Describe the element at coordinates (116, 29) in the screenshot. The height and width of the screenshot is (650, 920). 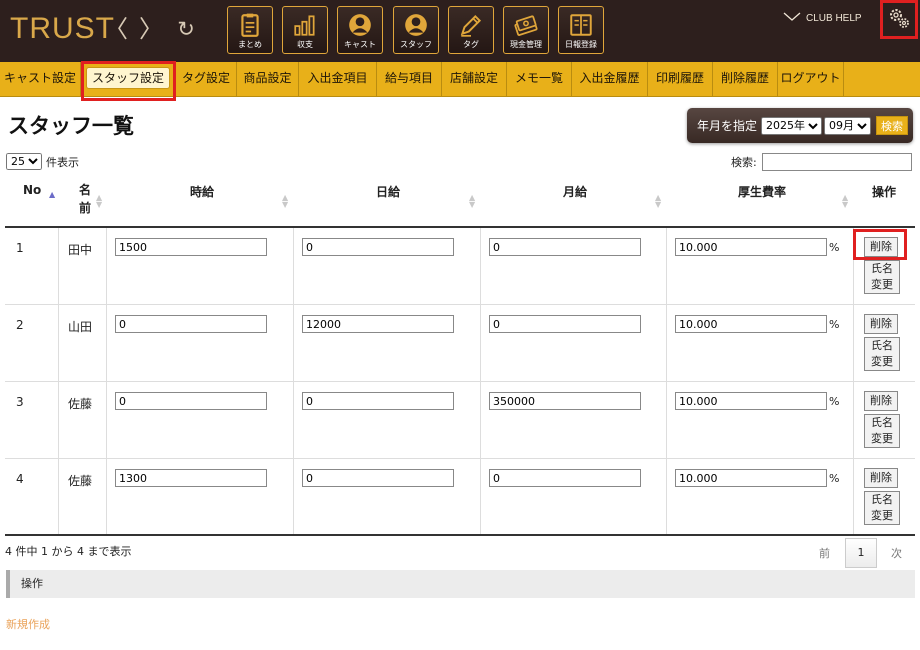
I see `back-button: 〈` at that location.